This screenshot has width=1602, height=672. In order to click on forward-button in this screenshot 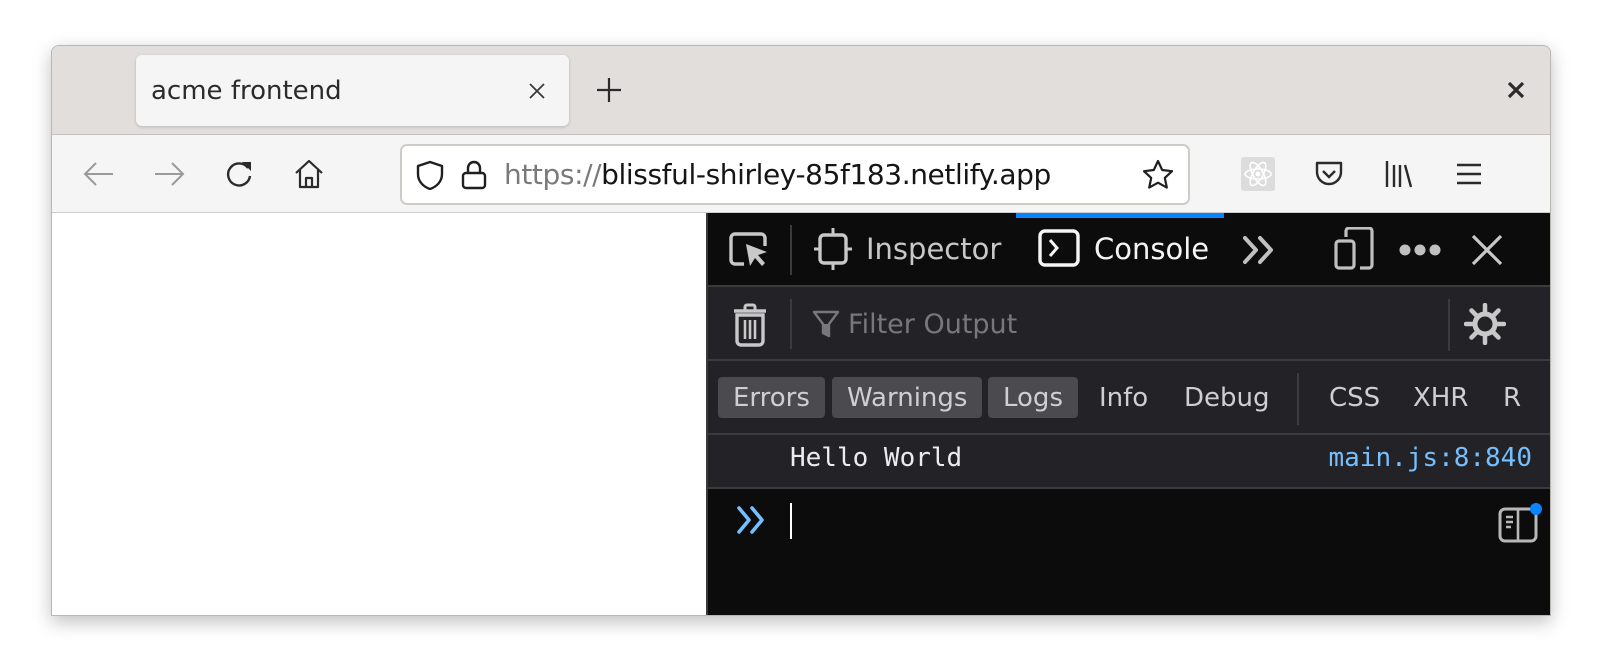, I will do `click(169, 174)`.